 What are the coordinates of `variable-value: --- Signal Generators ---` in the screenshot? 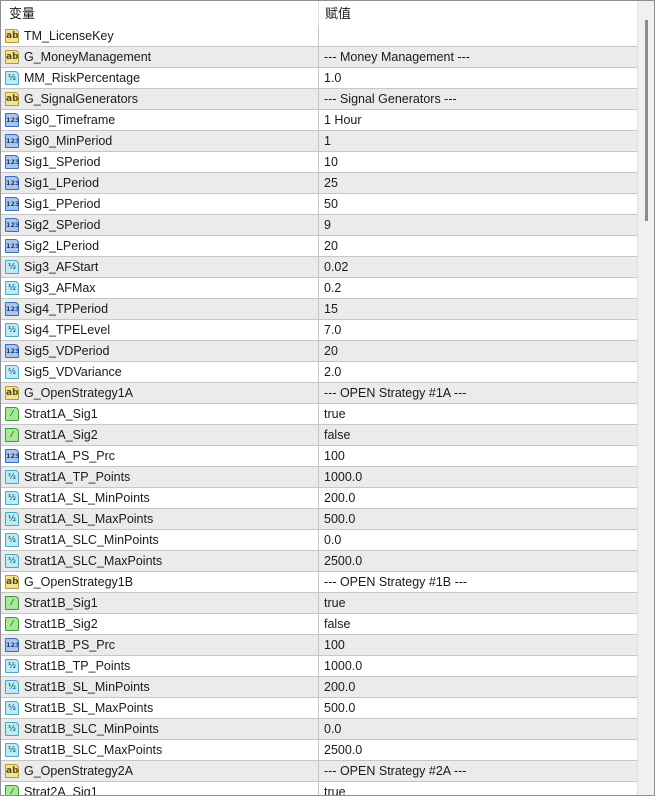 It's located at (390, 99).